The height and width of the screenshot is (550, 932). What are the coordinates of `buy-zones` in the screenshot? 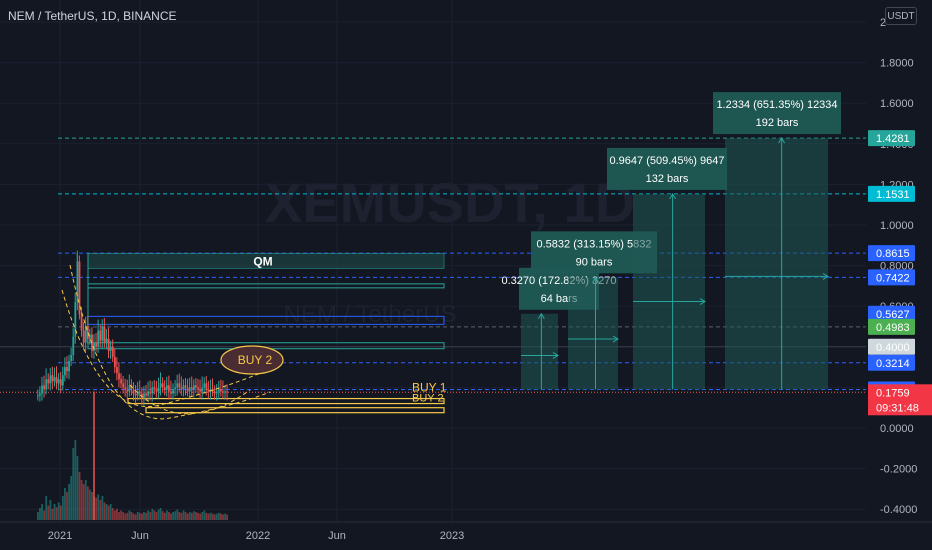 It's located at (286, 405).